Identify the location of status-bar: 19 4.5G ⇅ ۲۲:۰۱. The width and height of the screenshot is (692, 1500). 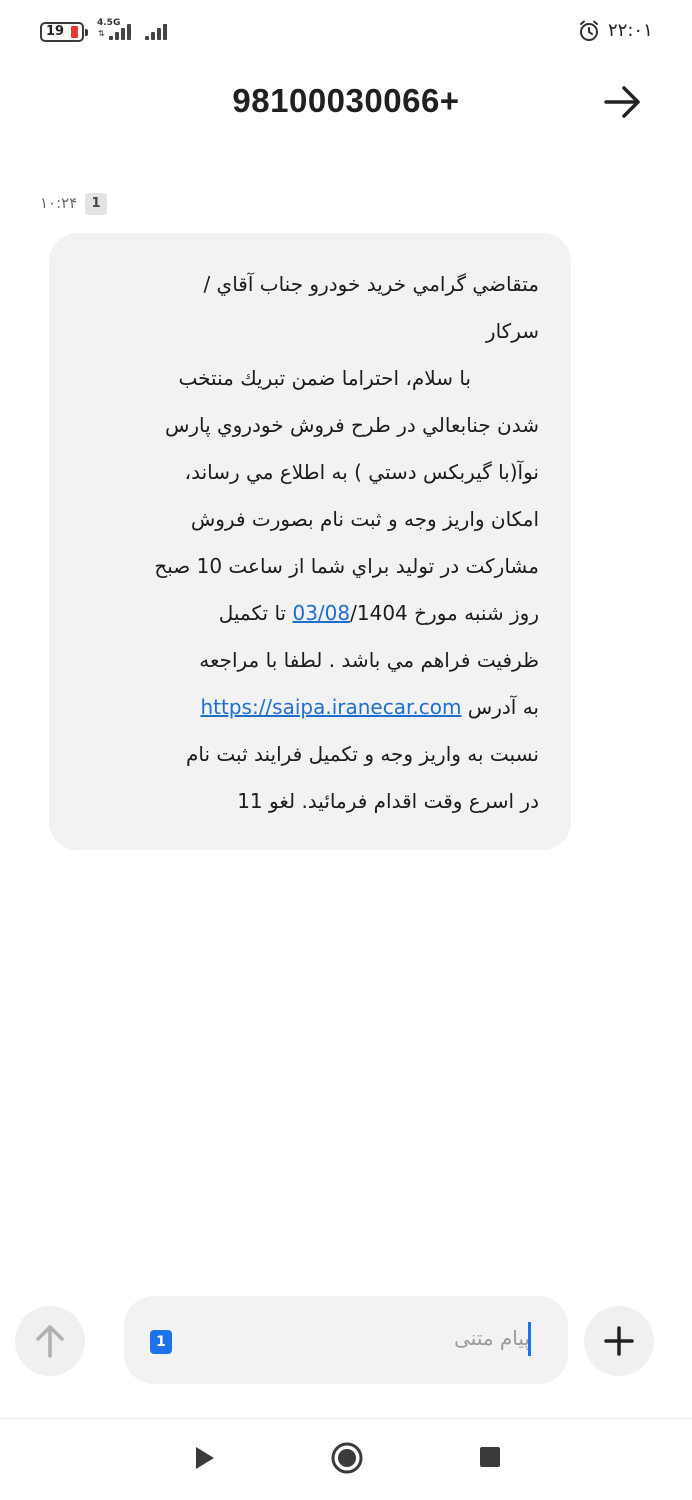
(346, 32).